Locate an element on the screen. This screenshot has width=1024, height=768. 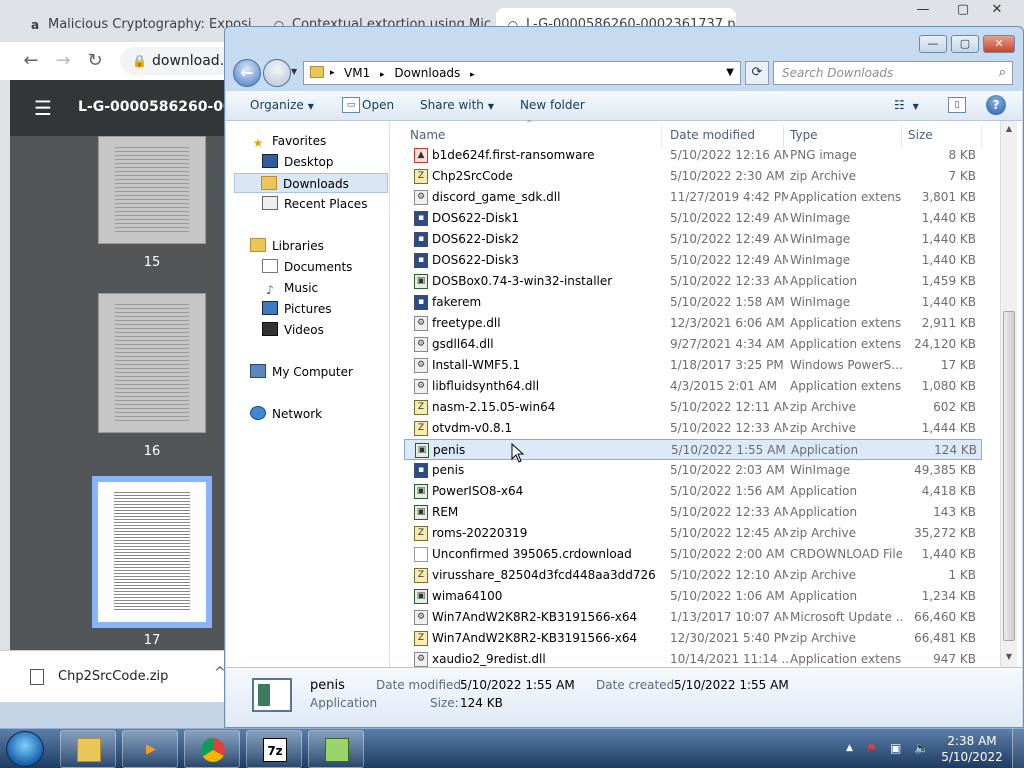
nav-network: Network is located at coordinates (286, 414).